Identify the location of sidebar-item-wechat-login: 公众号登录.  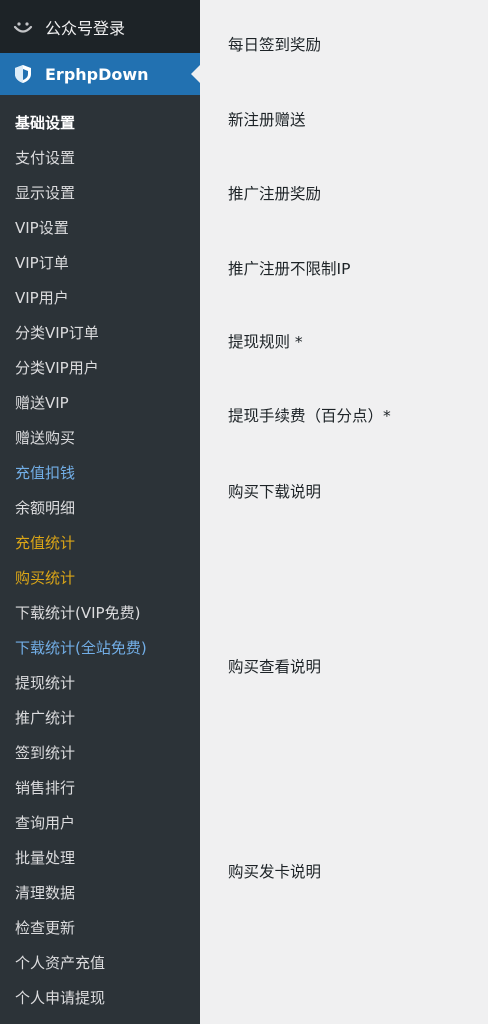
(100, 26).